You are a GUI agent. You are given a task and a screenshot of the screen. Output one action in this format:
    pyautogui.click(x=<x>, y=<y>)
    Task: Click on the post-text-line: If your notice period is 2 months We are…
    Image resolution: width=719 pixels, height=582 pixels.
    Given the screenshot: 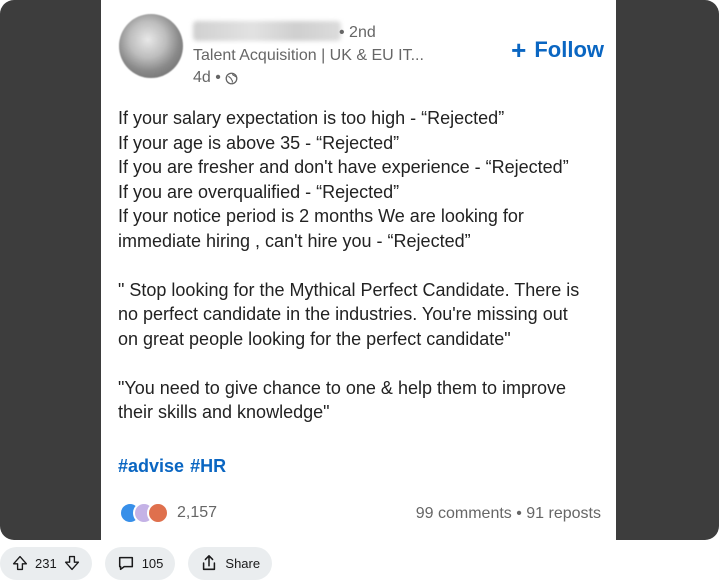 What is the action you would take?
    pyautogui.click(x=321, y=216)
    